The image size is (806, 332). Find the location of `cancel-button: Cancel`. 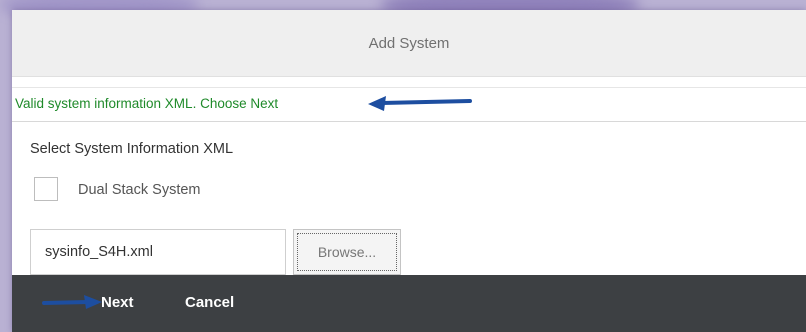

cancel-button: Cancel is located at coordinates (209, 302).